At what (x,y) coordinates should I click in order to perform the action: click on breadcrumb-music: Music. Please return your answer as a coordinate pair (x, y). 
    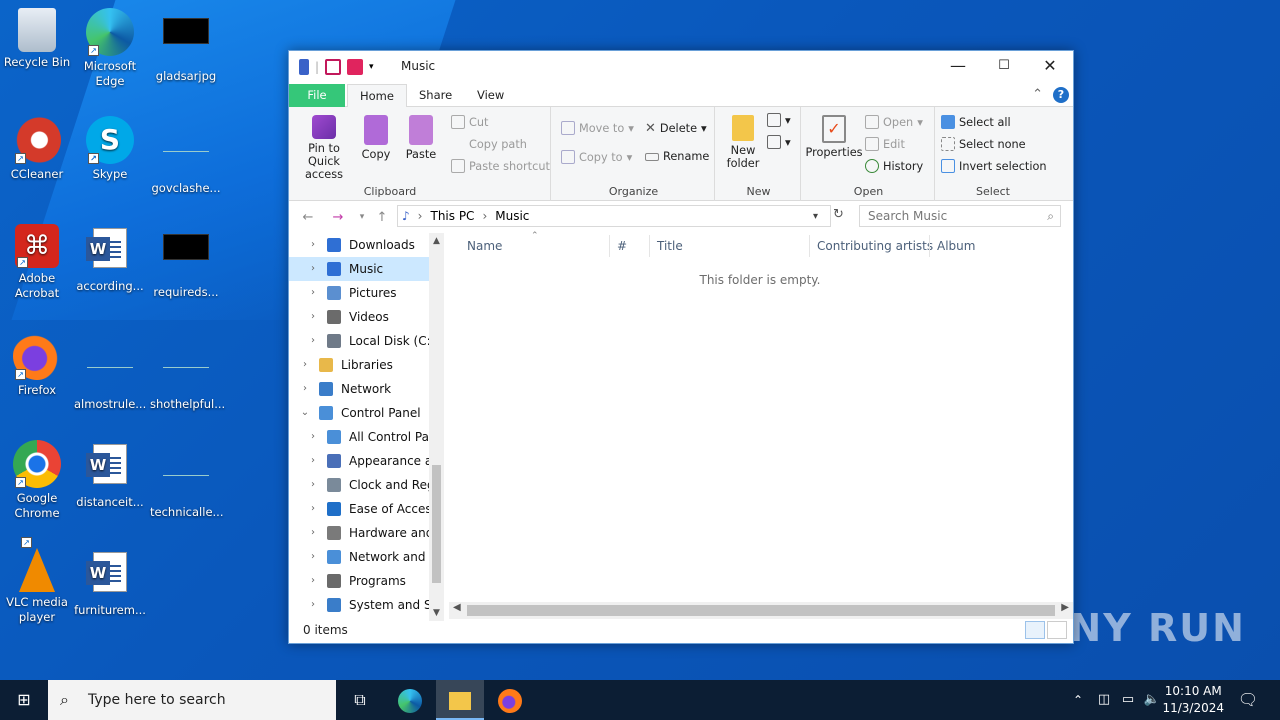
    Looking at the image, I should click on (512, 216).